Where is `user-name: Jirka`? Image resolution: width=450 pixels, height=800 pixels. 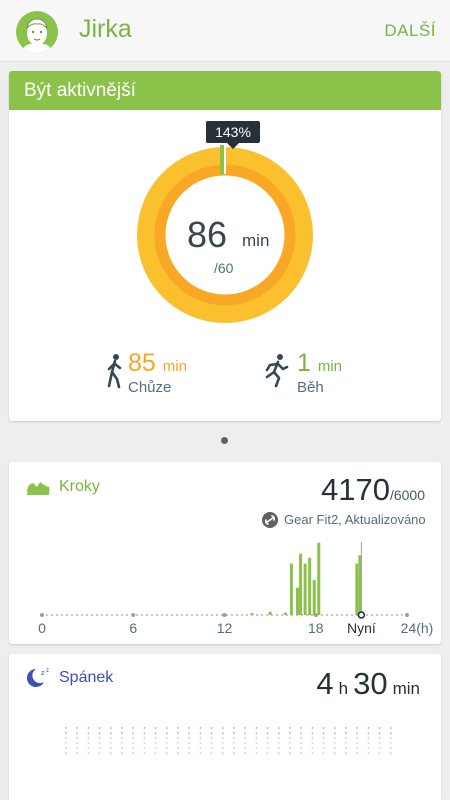
user-name: Jirka is located at coordinates (105, 29).